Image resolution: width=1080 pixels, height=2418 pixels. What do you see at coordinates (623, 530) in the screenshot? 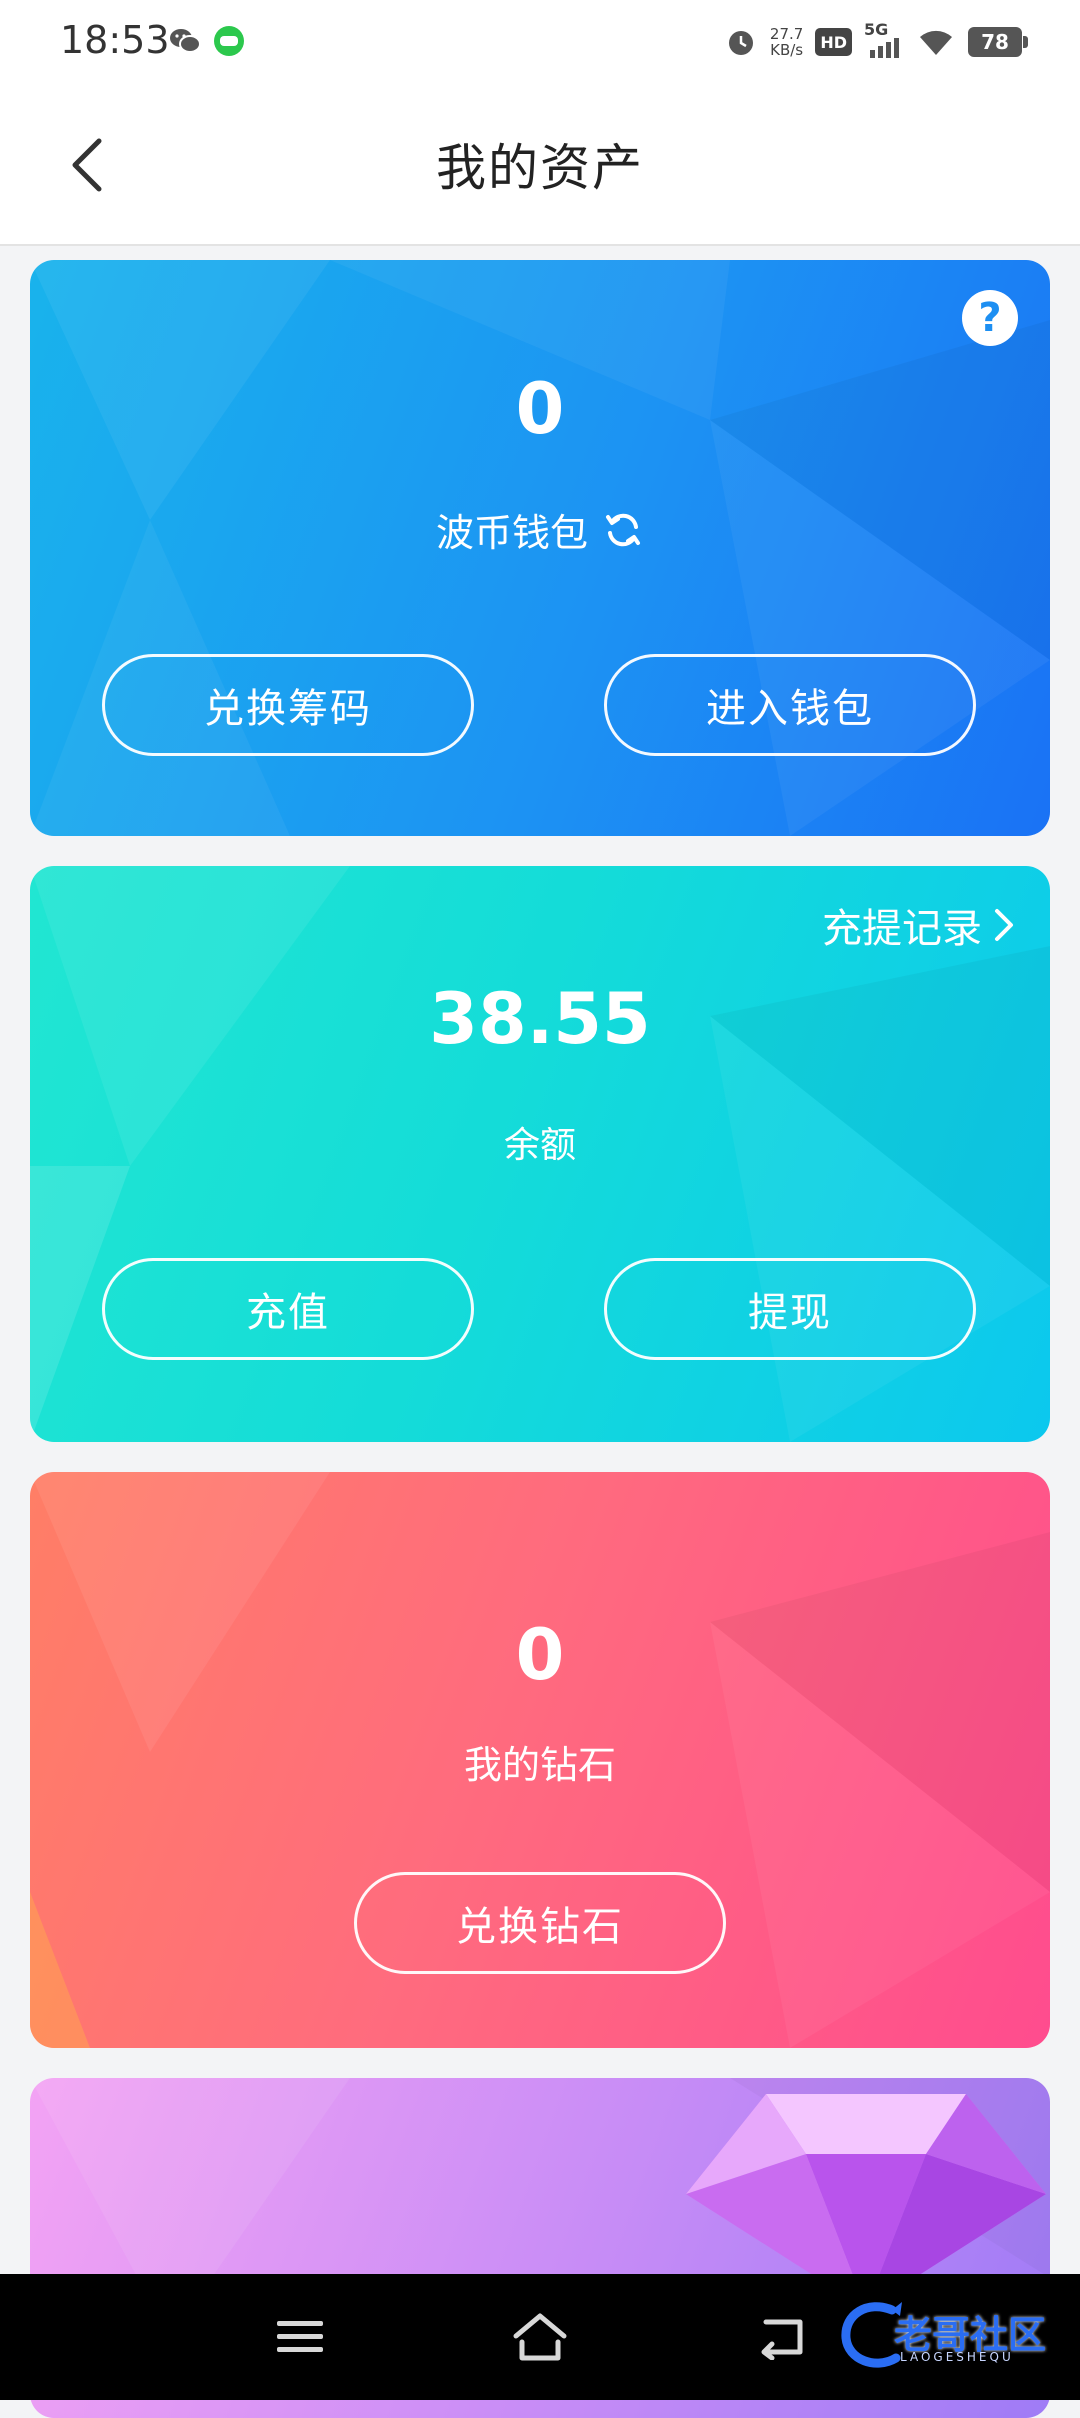
I see `refresh-icon` at bounding box center [623, 530].